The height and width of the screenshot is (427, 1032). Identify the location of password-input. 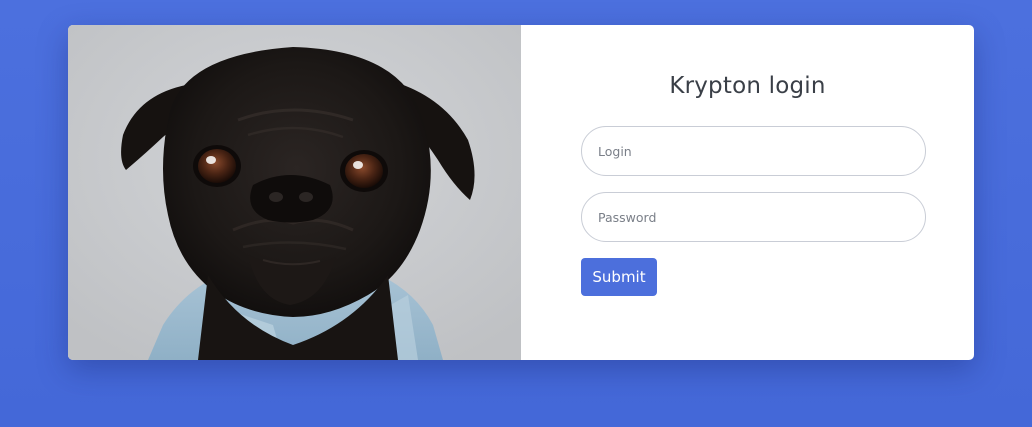
(753, 217).